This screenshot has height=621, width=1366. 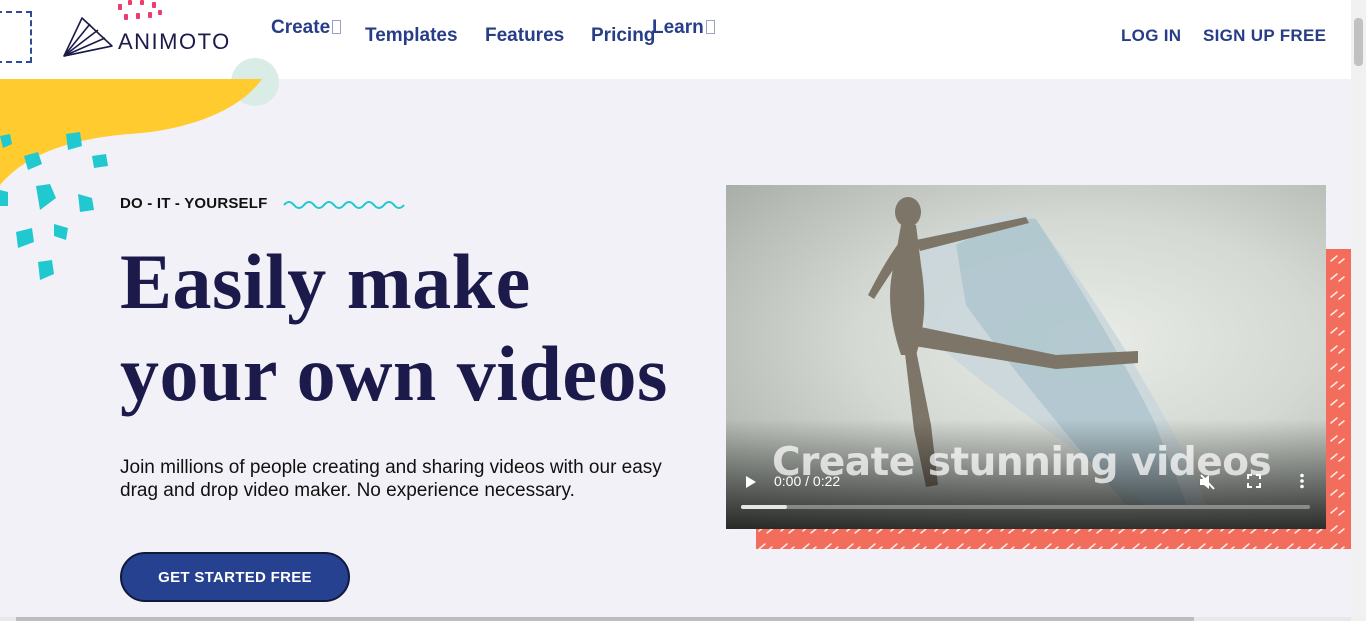 I want to click on eyebrow-text: DO - IT - YOURSELF, so click(x=194, y=203).